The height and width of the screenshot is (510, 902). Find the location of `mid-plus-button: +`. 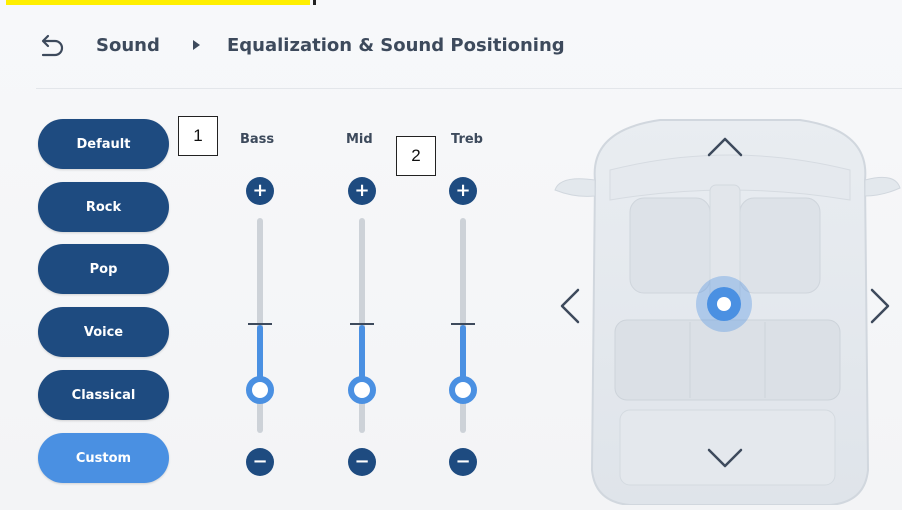

mid-plus-button: + is located at coordinates (362, 191).